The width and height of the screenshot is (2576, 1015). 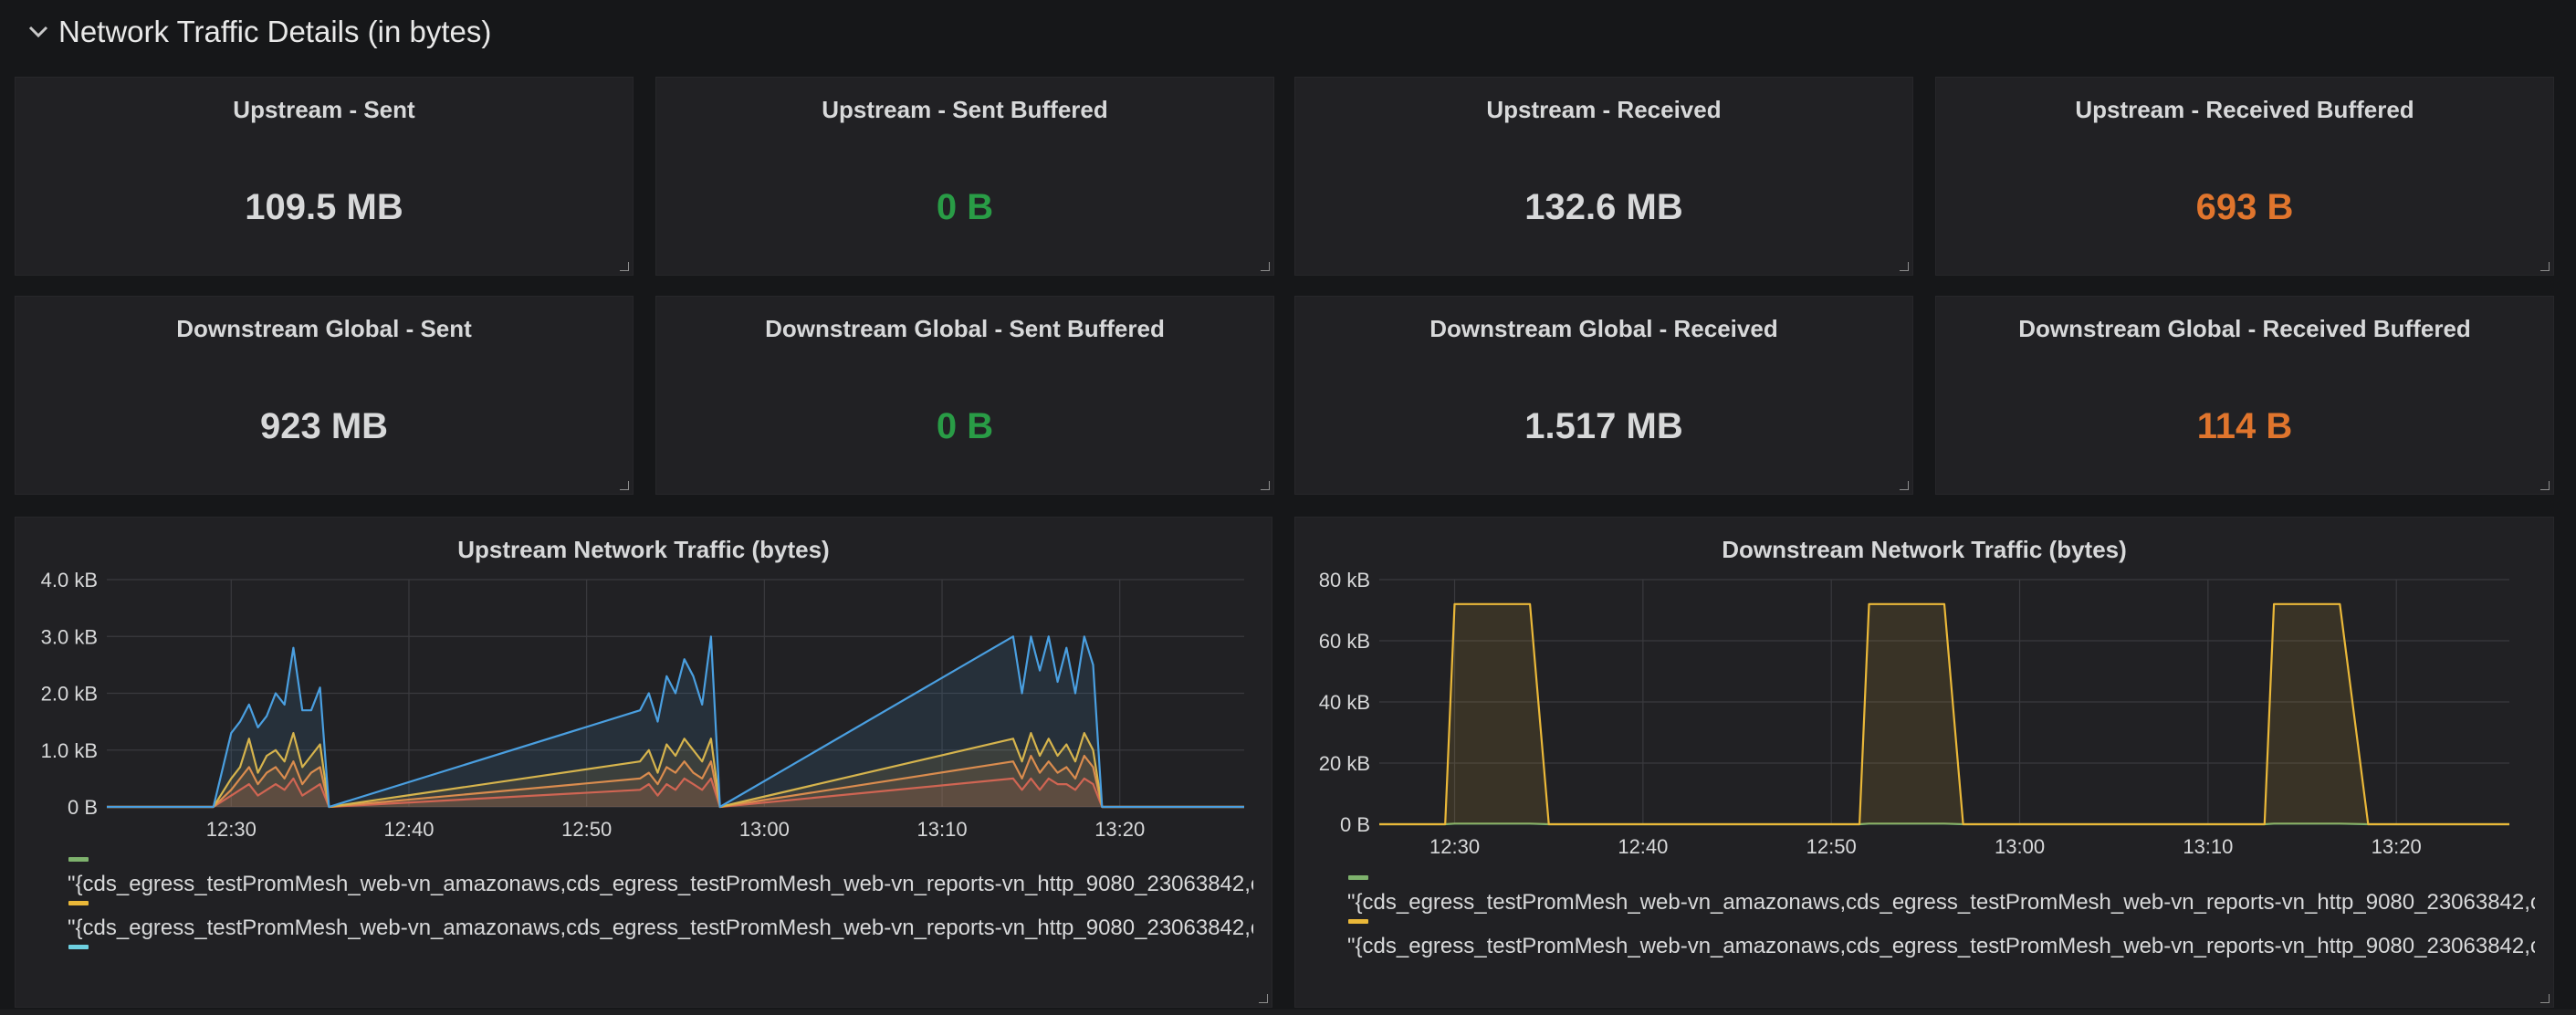 I want to click on stat-panel-upstream-received: Upstream - Received 132.6 MB, so click(x=1603, y=176).